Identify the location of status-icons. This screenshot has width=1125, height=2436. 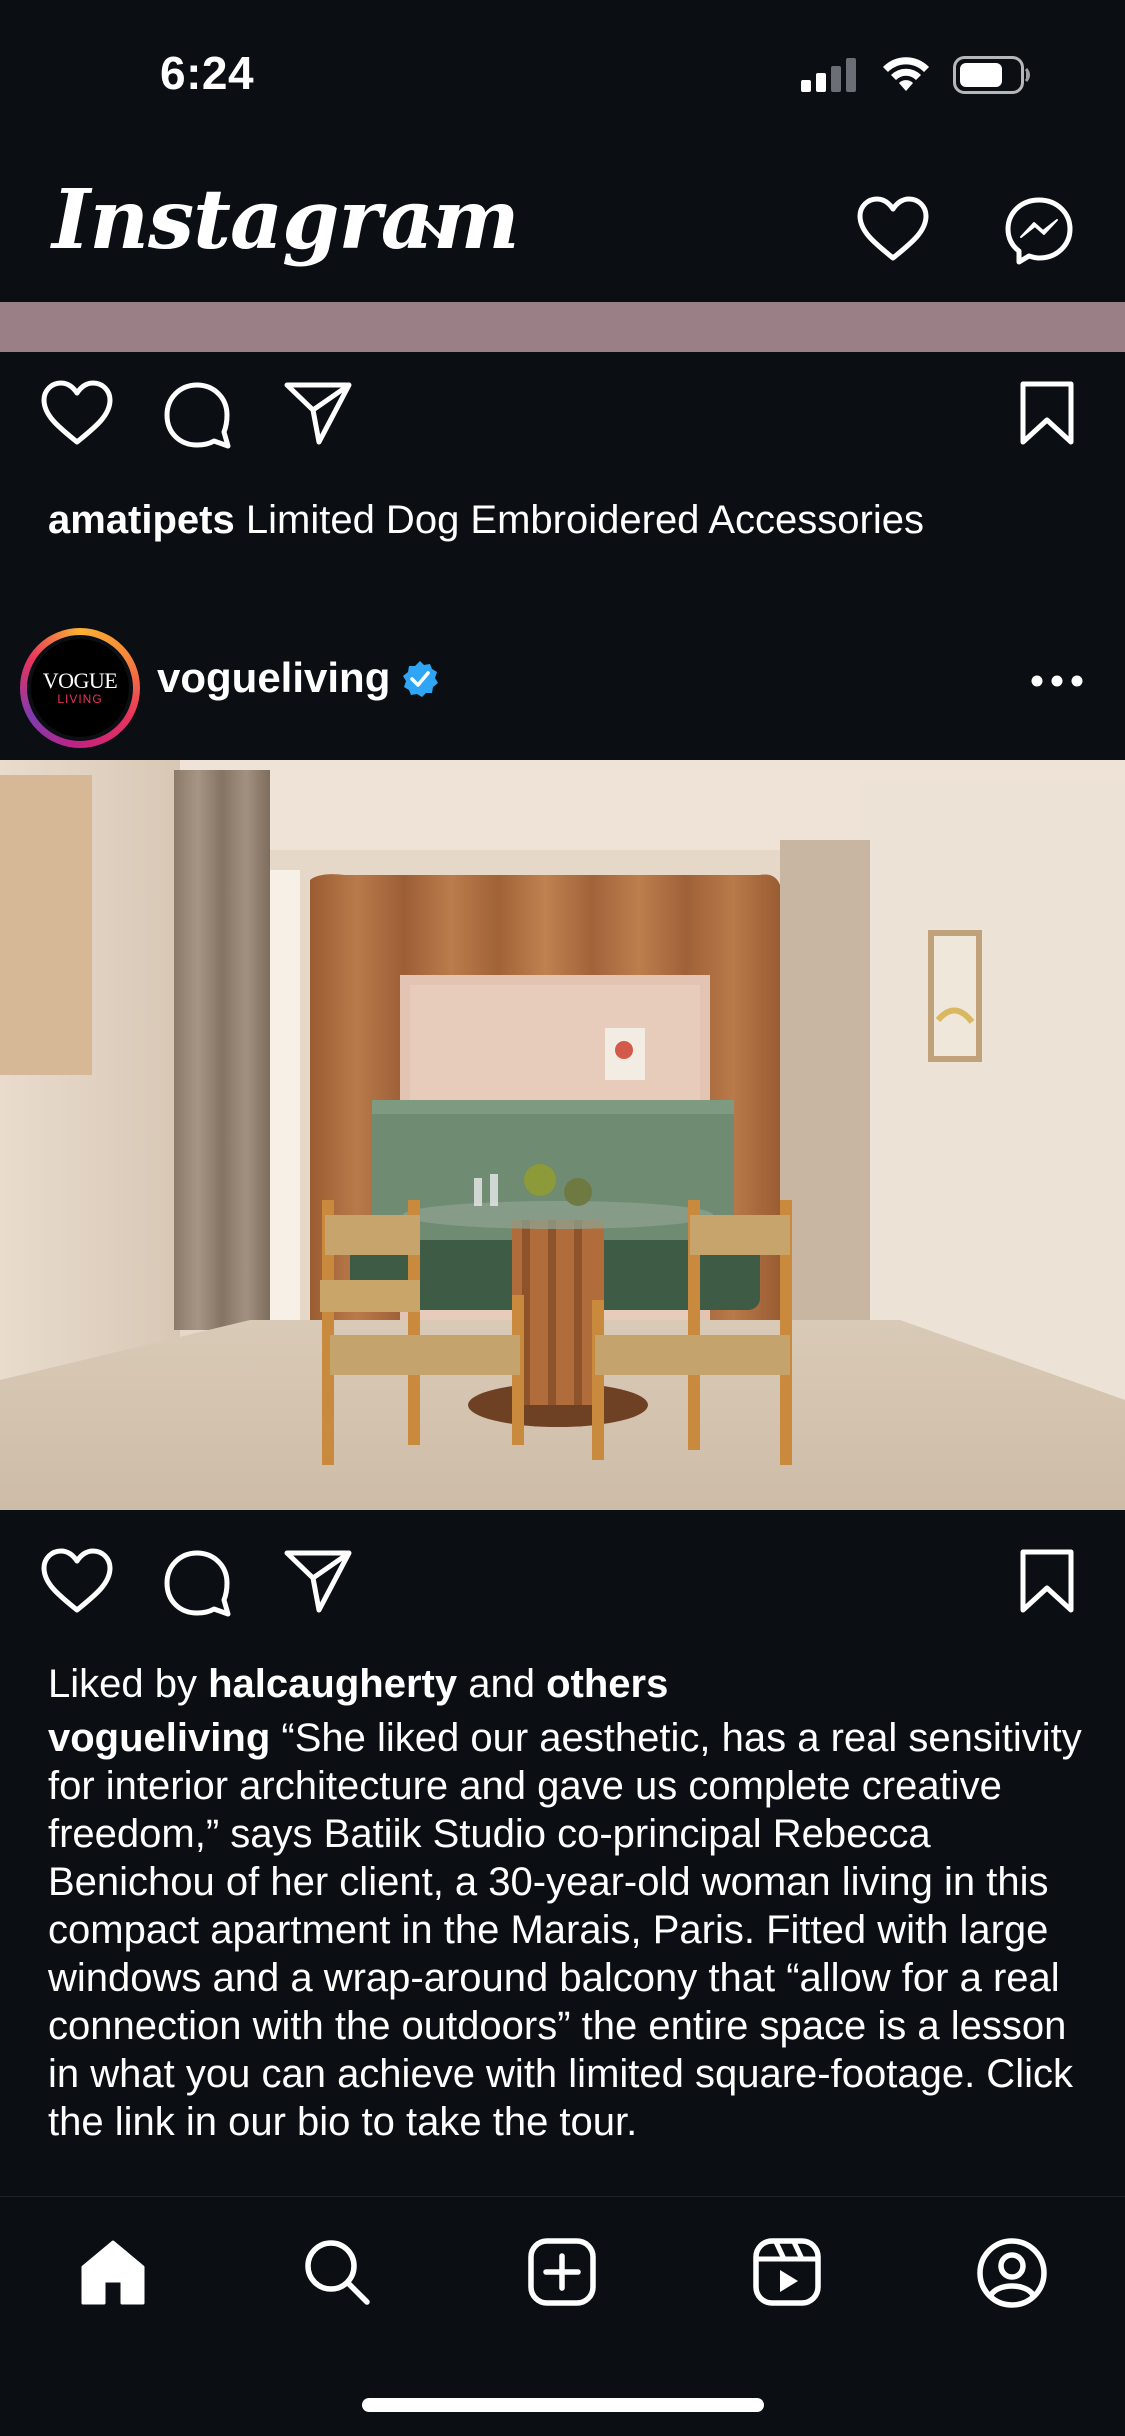
(917, 77).